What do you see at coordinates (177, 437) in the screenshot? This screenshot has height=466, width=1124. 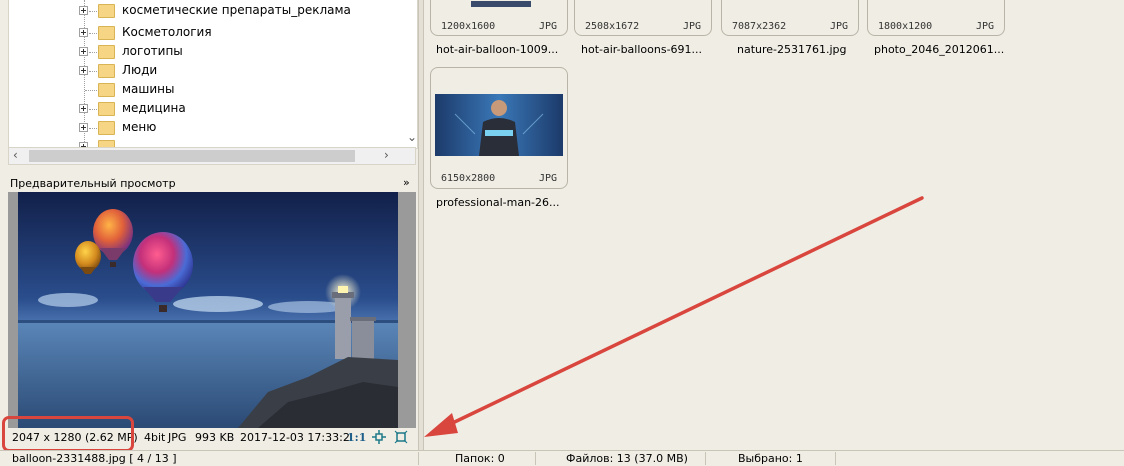 I see `image-format: JPG` at bounding box center [177, 437].